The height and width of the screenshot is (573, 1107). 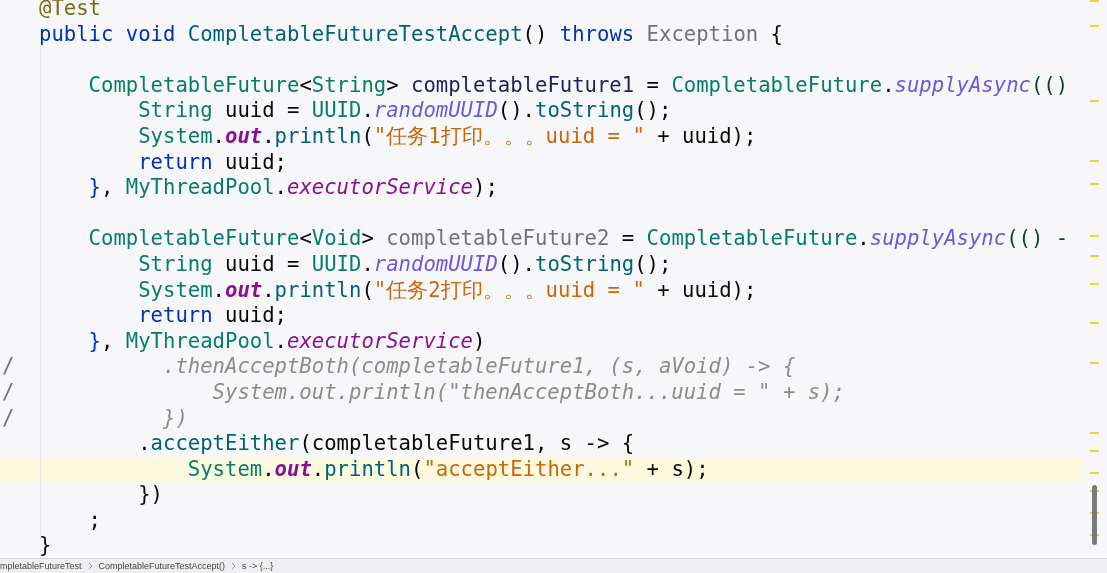 What do you see at coordinates (286, 341) in the screenshot?
I see `code-line: }, MyThreadPool.executorService)` at bounding box center [286, 341].